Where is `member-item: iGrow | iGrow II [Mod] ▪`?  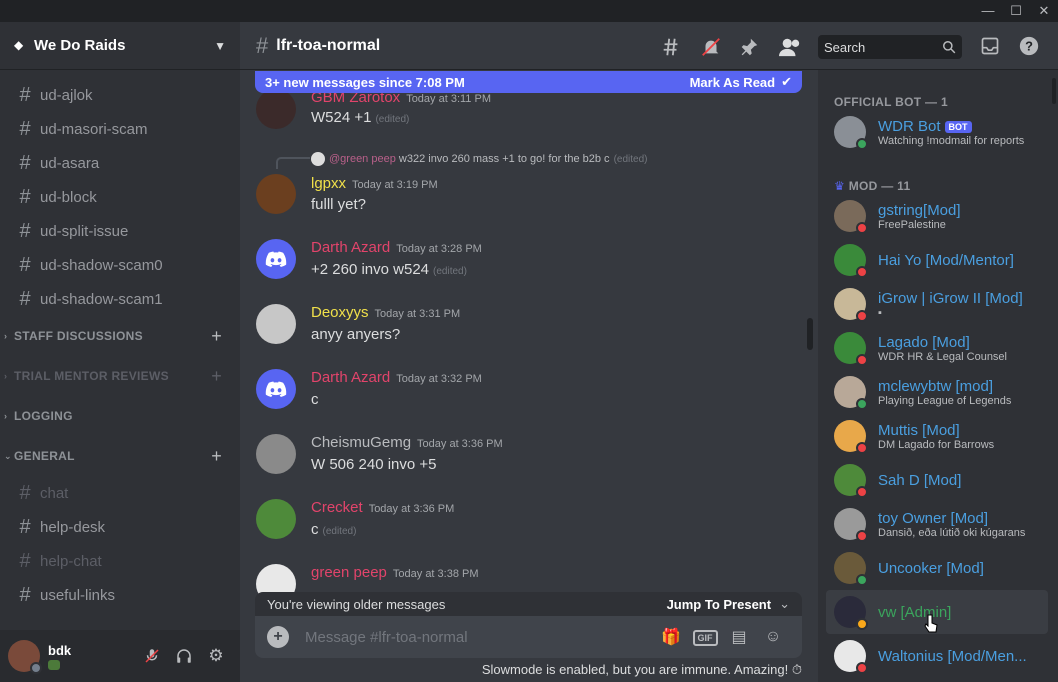
member-item: iGrow | iGrow II [Mod] ▪ is located at coordinates (937, 304).